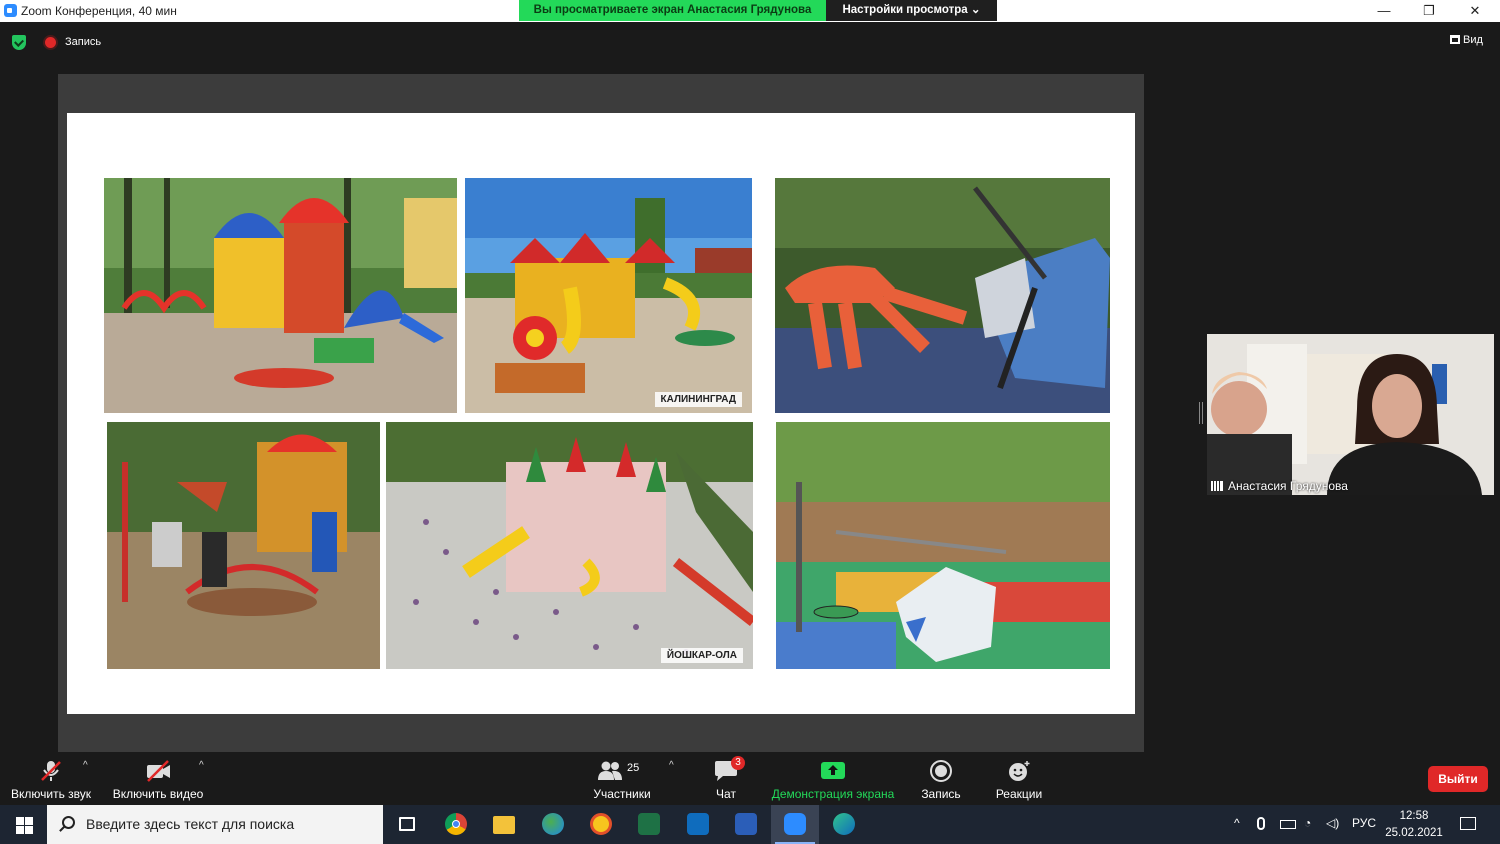 The image size is (1500, 844). Describe the element at coordinates (905, 10) in the screenshot. I see `view-settings-label: Настройки просмотра` at that location.